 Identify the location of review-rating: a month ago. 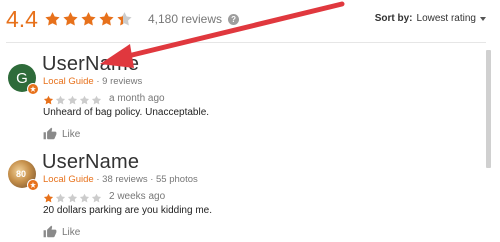
(104, 99).